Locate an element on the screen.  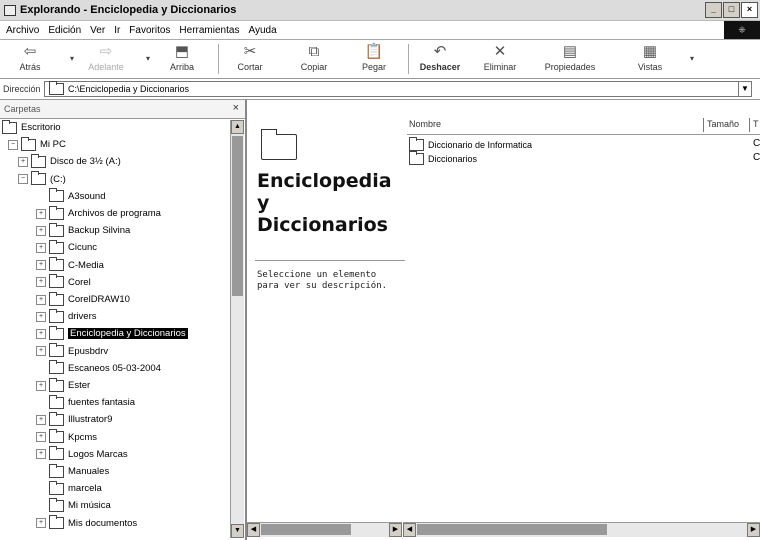
menu-ver: Ver is located at coordinates (97, 30).